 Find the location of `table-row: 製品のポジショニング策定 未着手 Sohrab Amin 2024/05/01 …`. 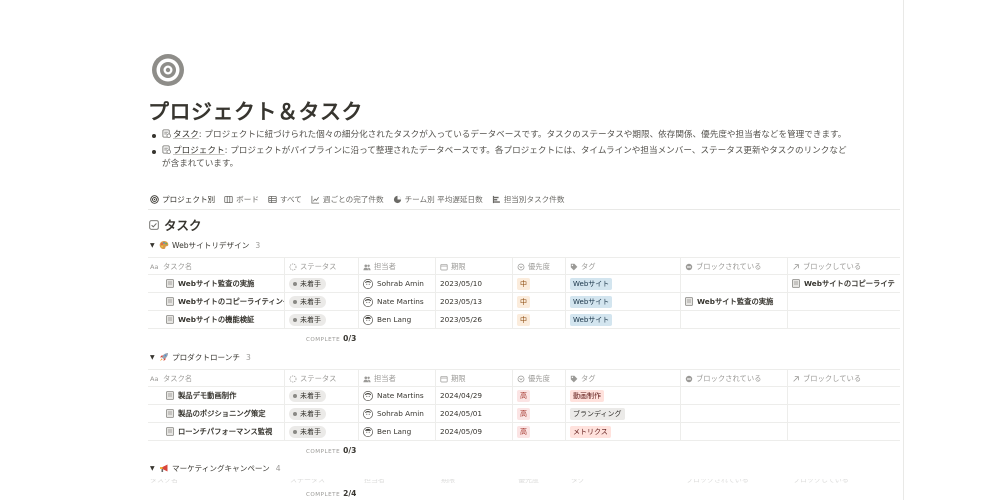

table-row: 製品のポジショニング策定 未着手 Sohrab Amin 2024/05/01 … is located at coordinates (524, 414).